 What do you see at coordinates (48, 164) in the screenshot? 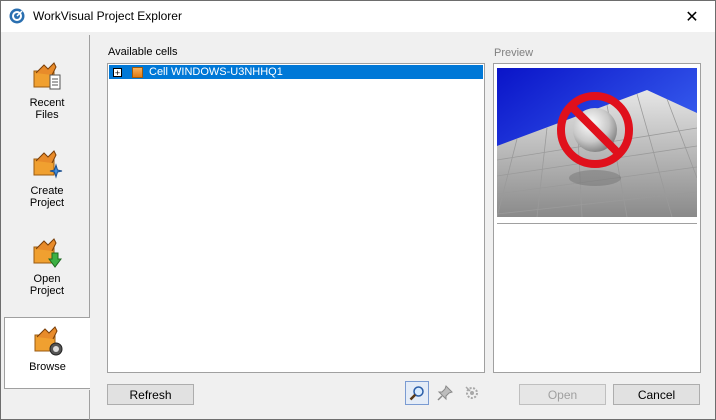
I see `create-project-icon` at bounding box center [48, 164].